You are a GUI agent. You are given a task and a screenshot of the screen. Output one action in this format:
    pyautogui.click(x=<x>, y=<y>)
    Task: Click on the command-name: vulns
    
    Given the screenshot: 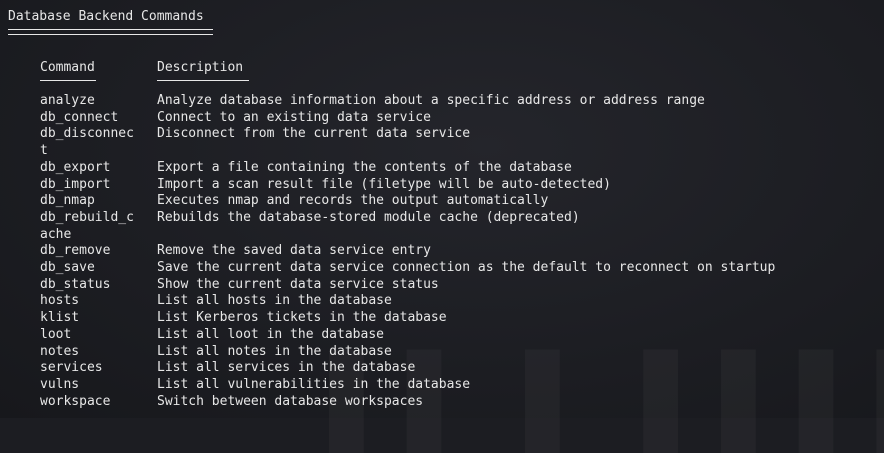 What is the action you would take?
    pyautogui.click(x=60, y=384)
    